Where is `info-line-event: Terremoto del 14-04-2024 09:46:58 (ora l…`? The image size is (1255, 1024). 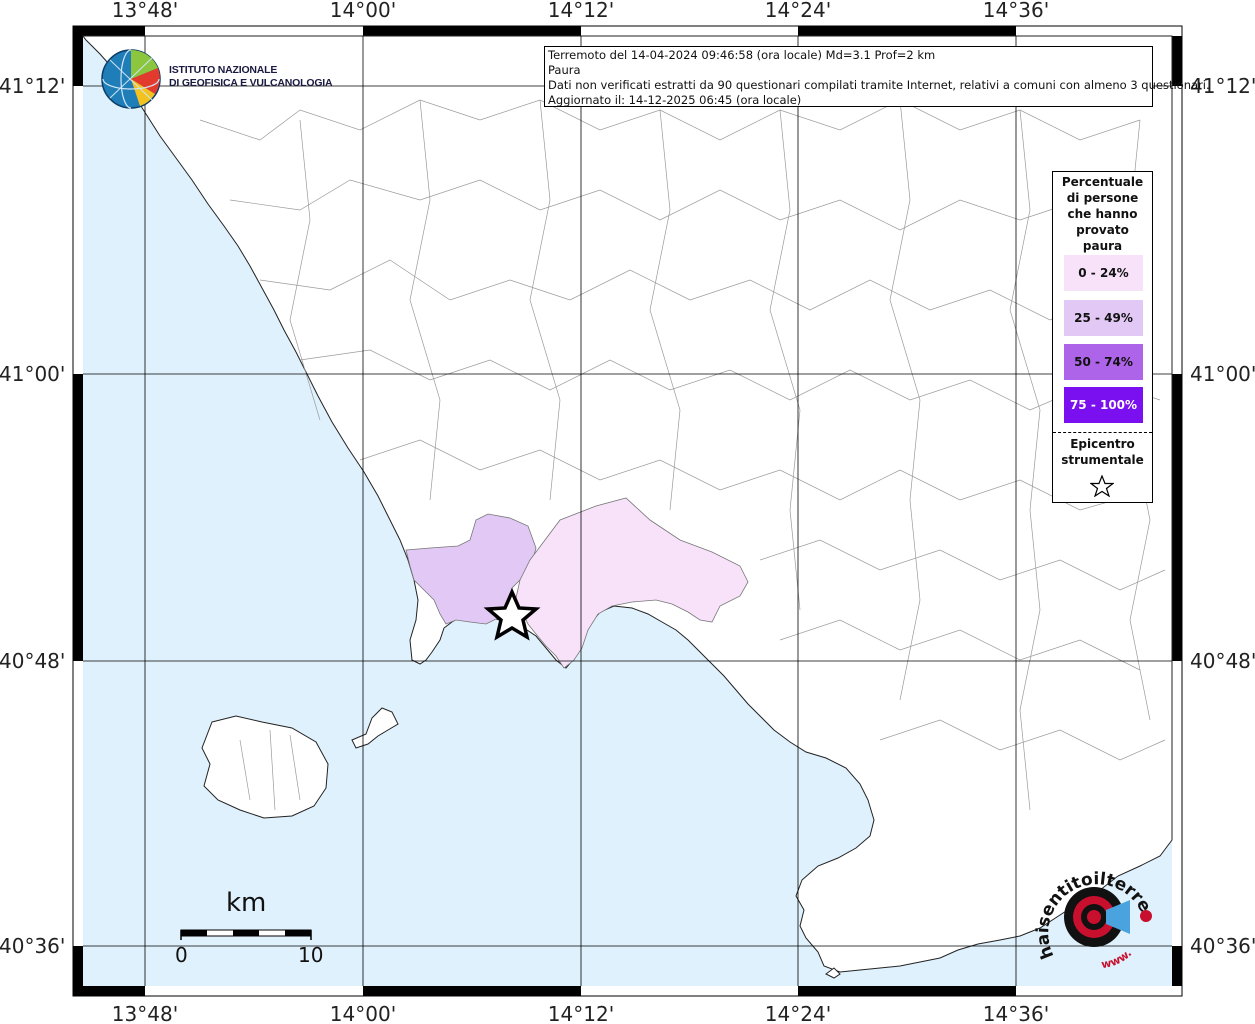 info-line-event: Terremoto del 14-04-2024 09:46:58 (ora l… is located at coordinates (742, 55).